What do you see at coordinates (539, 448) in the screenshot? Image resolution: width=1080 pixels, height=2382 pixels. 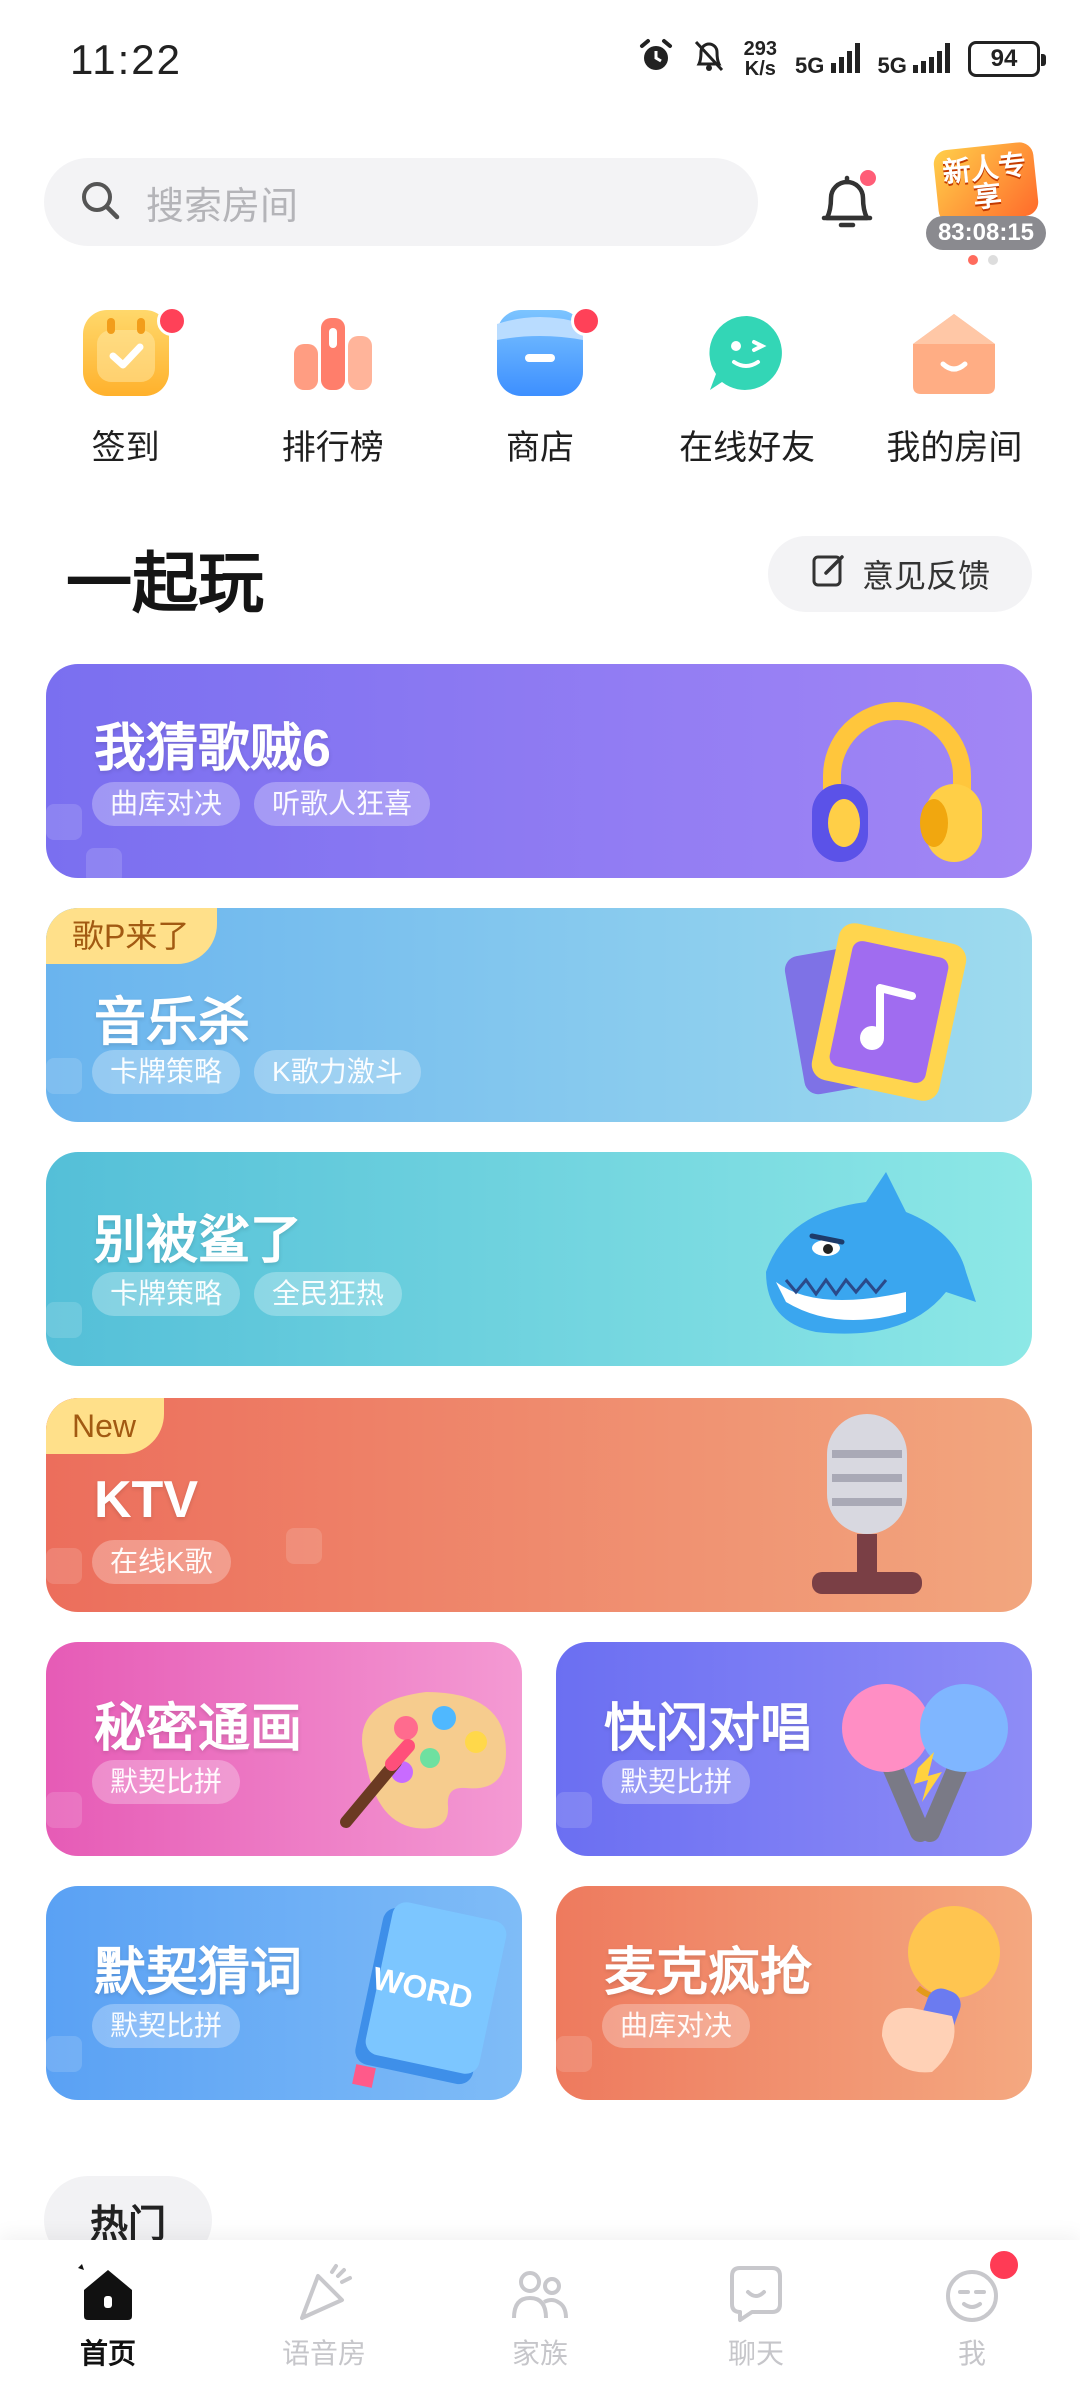 I see `quick-nav-label: 商店` at bounding box center [539, 448].